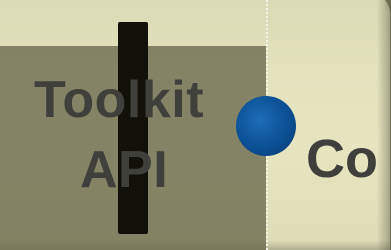 The height and width of the screenshot is (250, 391). Describe the element at coordinates (124, 170) in the screenshot. I see `overlay-label-line2: API` at that location.